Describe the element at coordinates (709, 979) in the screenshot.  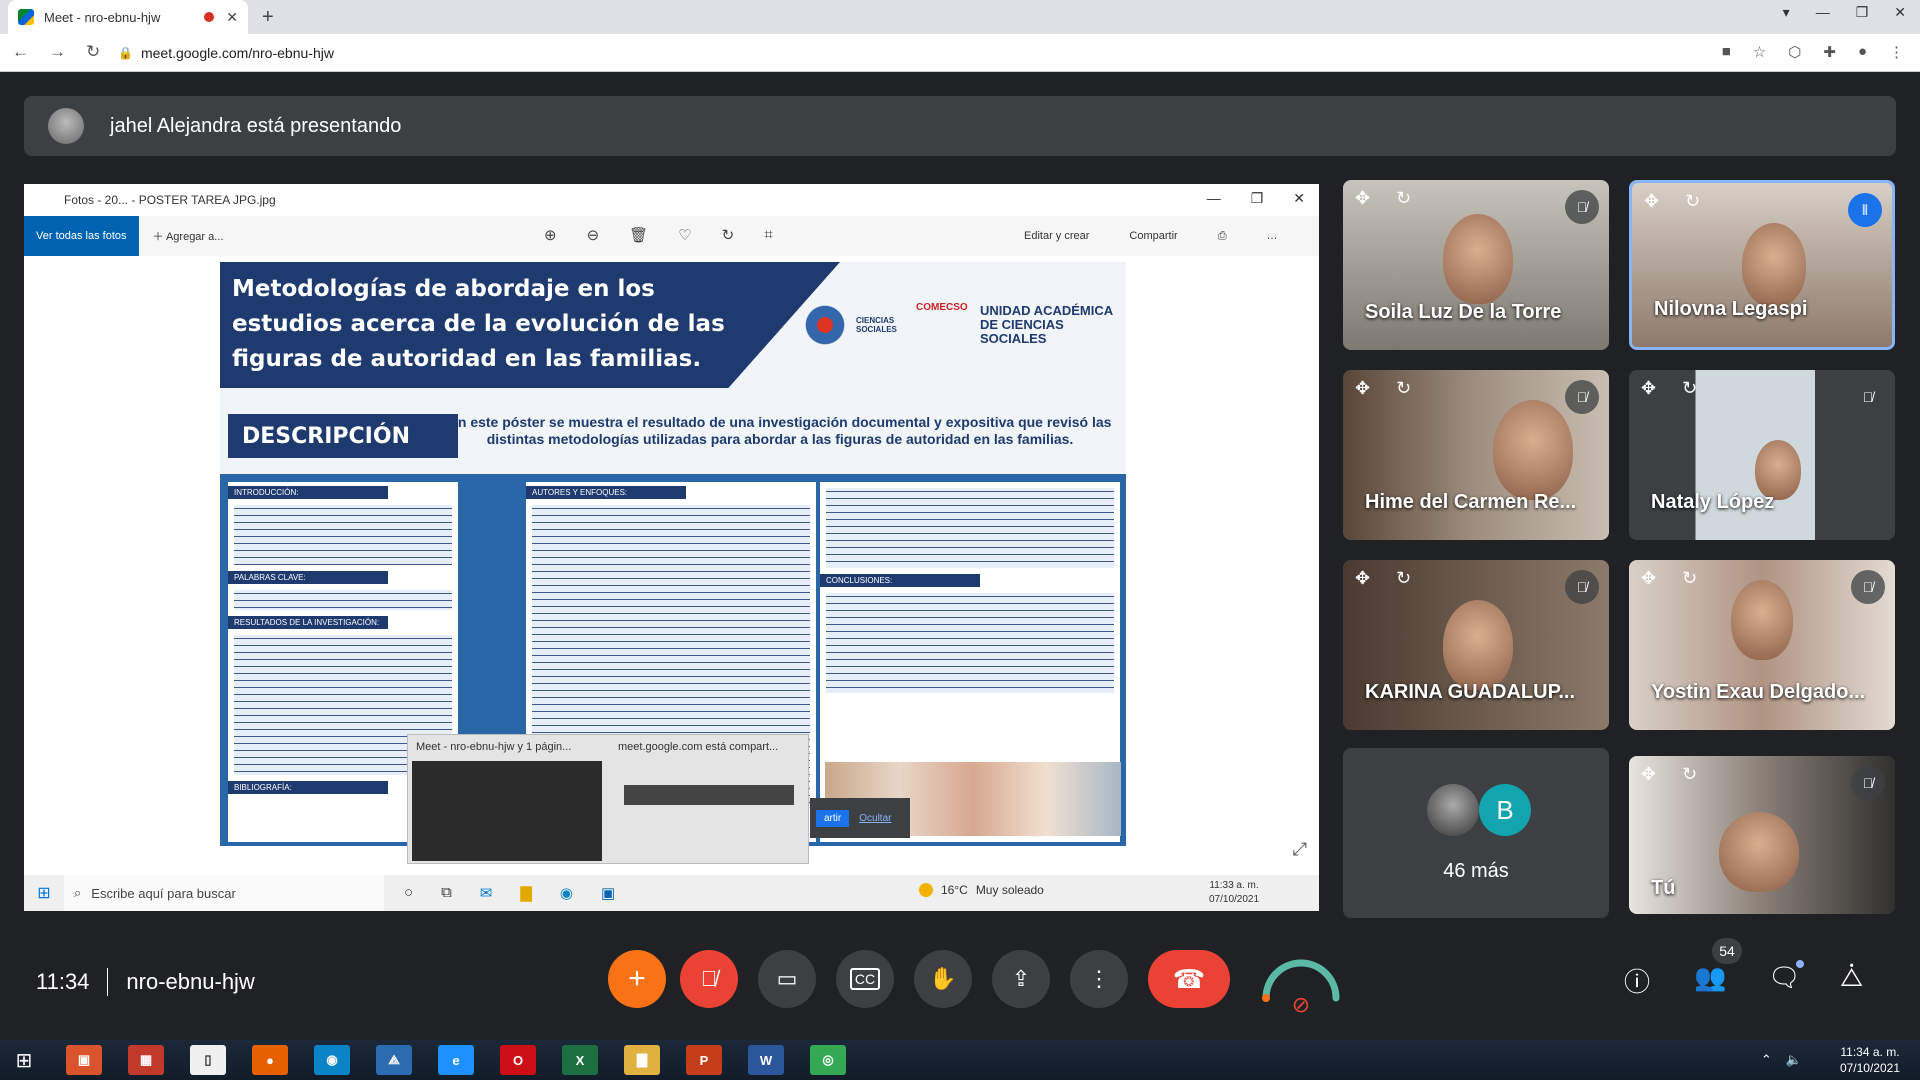
I see `mic-toggle-button: 🎙̸` at that location.